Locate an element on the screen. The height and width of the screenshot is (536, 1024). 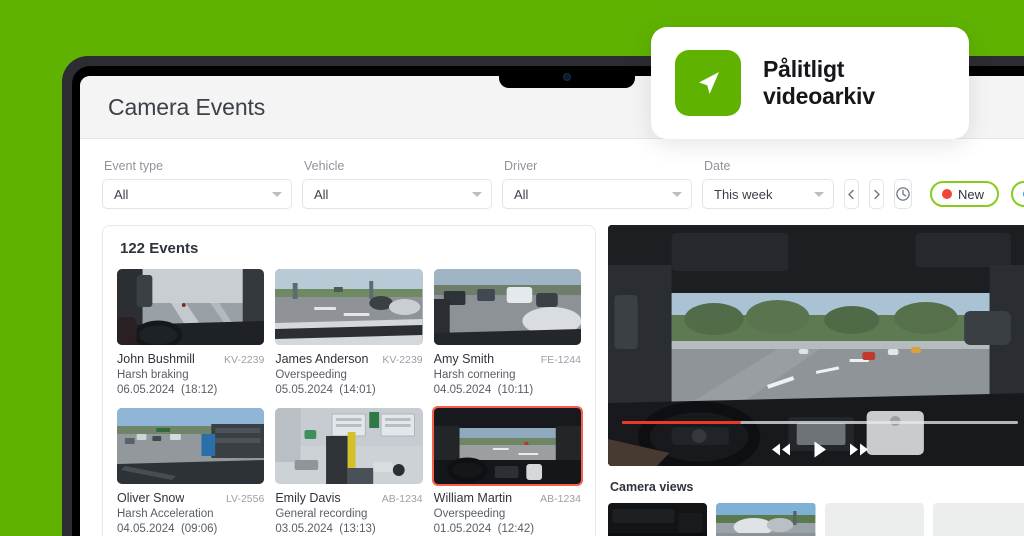
event-card-header: Amy Smith FE-1244 is located at coordinates (507, 359).